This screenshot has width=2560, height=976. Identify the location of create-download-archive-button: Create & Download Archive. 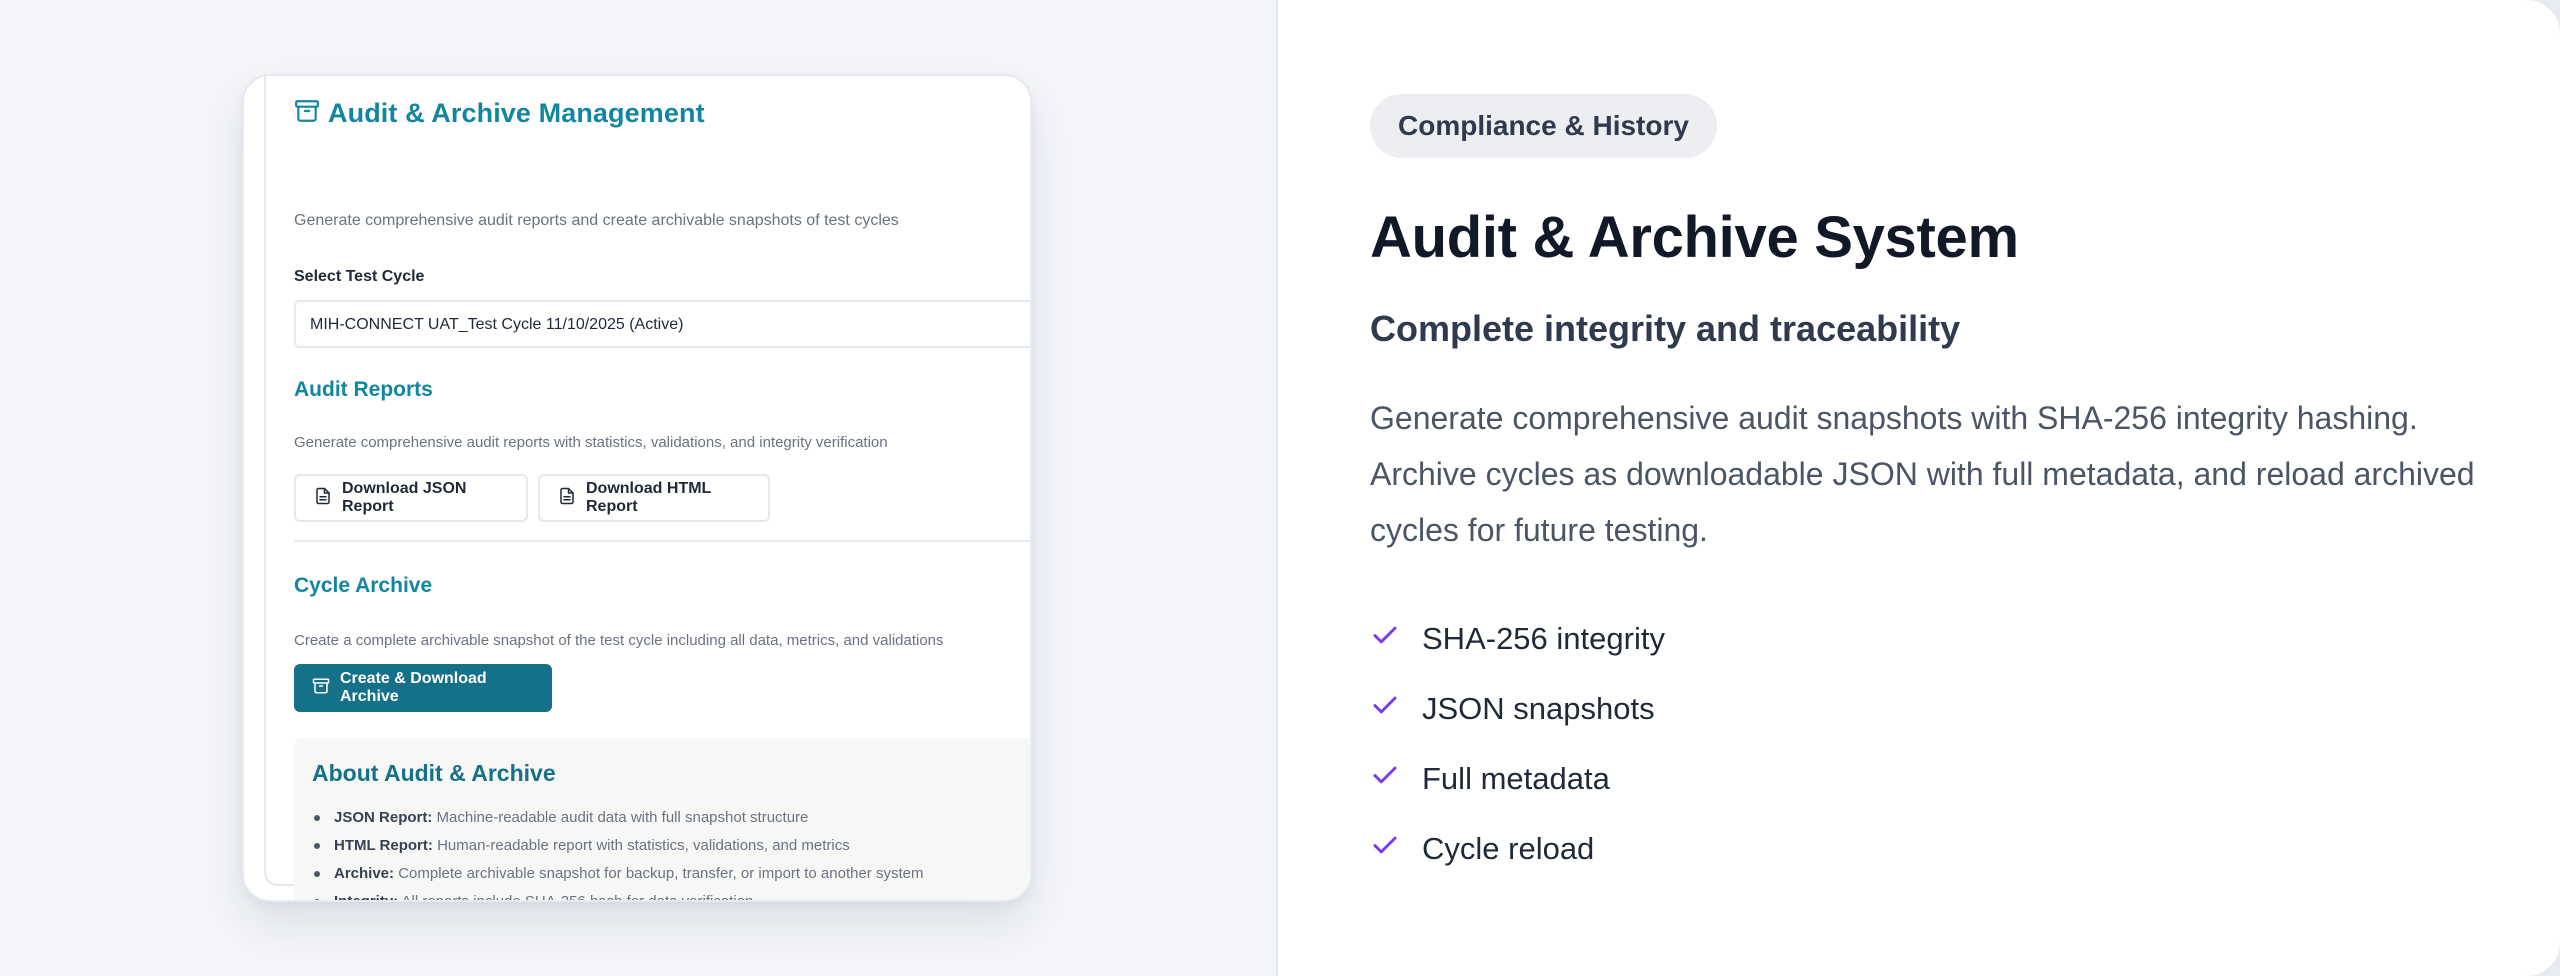
(423, 688).